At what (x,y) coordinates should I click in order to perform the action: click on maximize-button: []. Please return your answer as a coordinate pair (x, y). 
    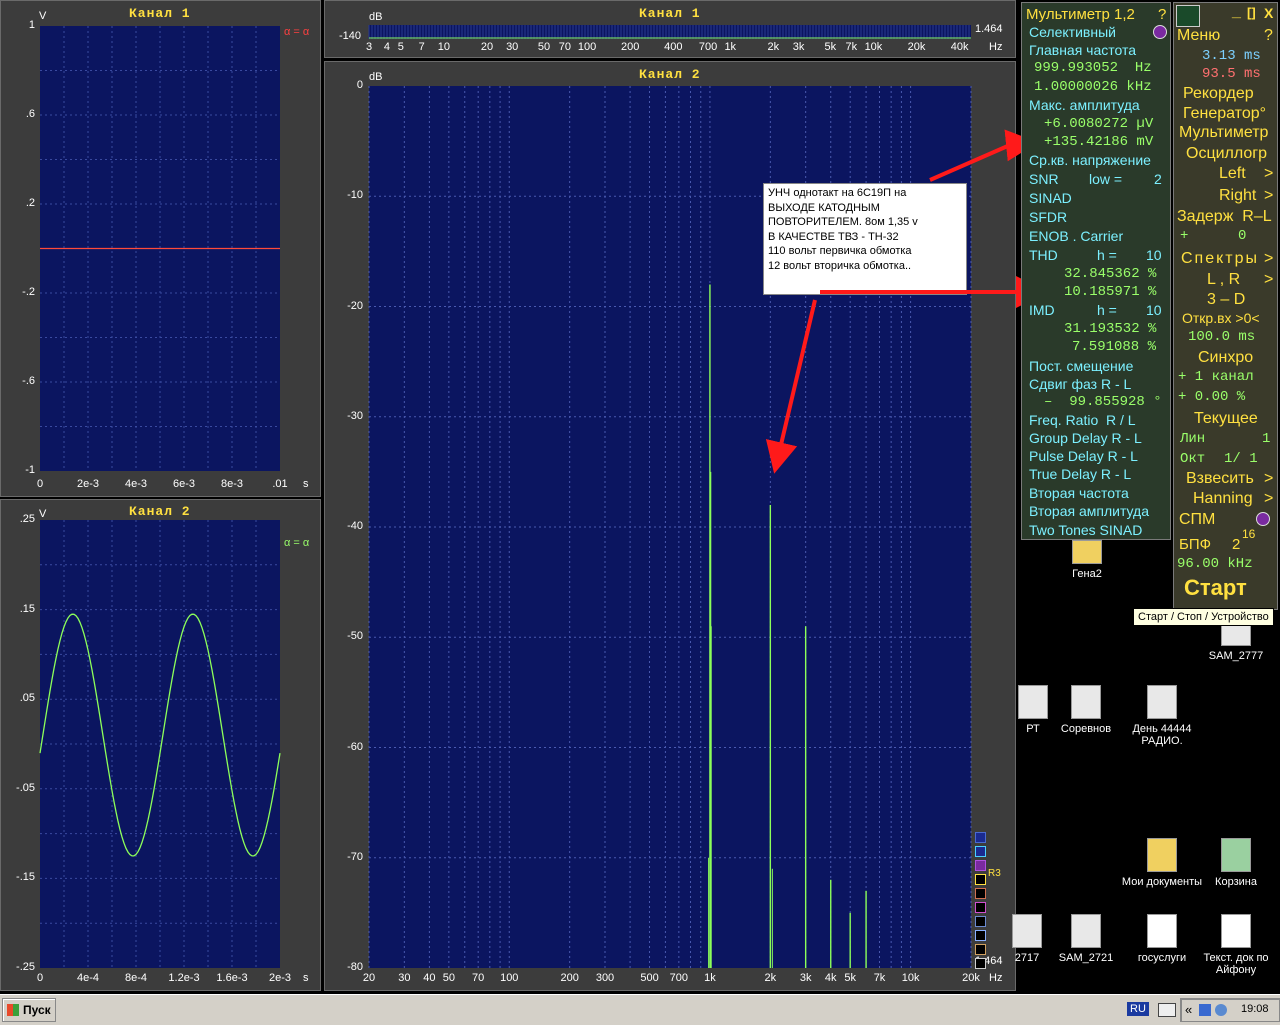
    Looking at the image, I should click on (1251, 12).